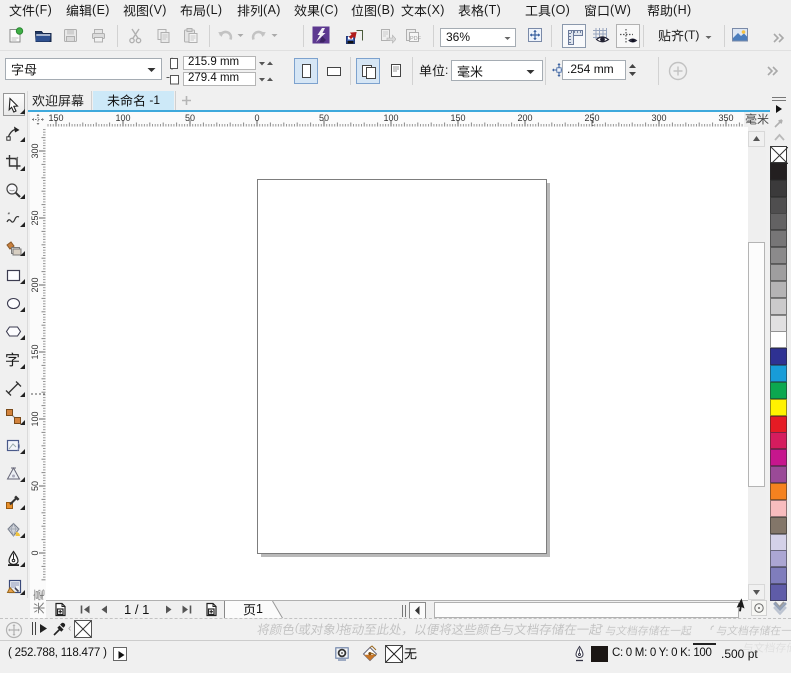 Image resolution: width=791 pixels, height=673 pixels. I want to click on svg-text: PDF, so click(415, 39).